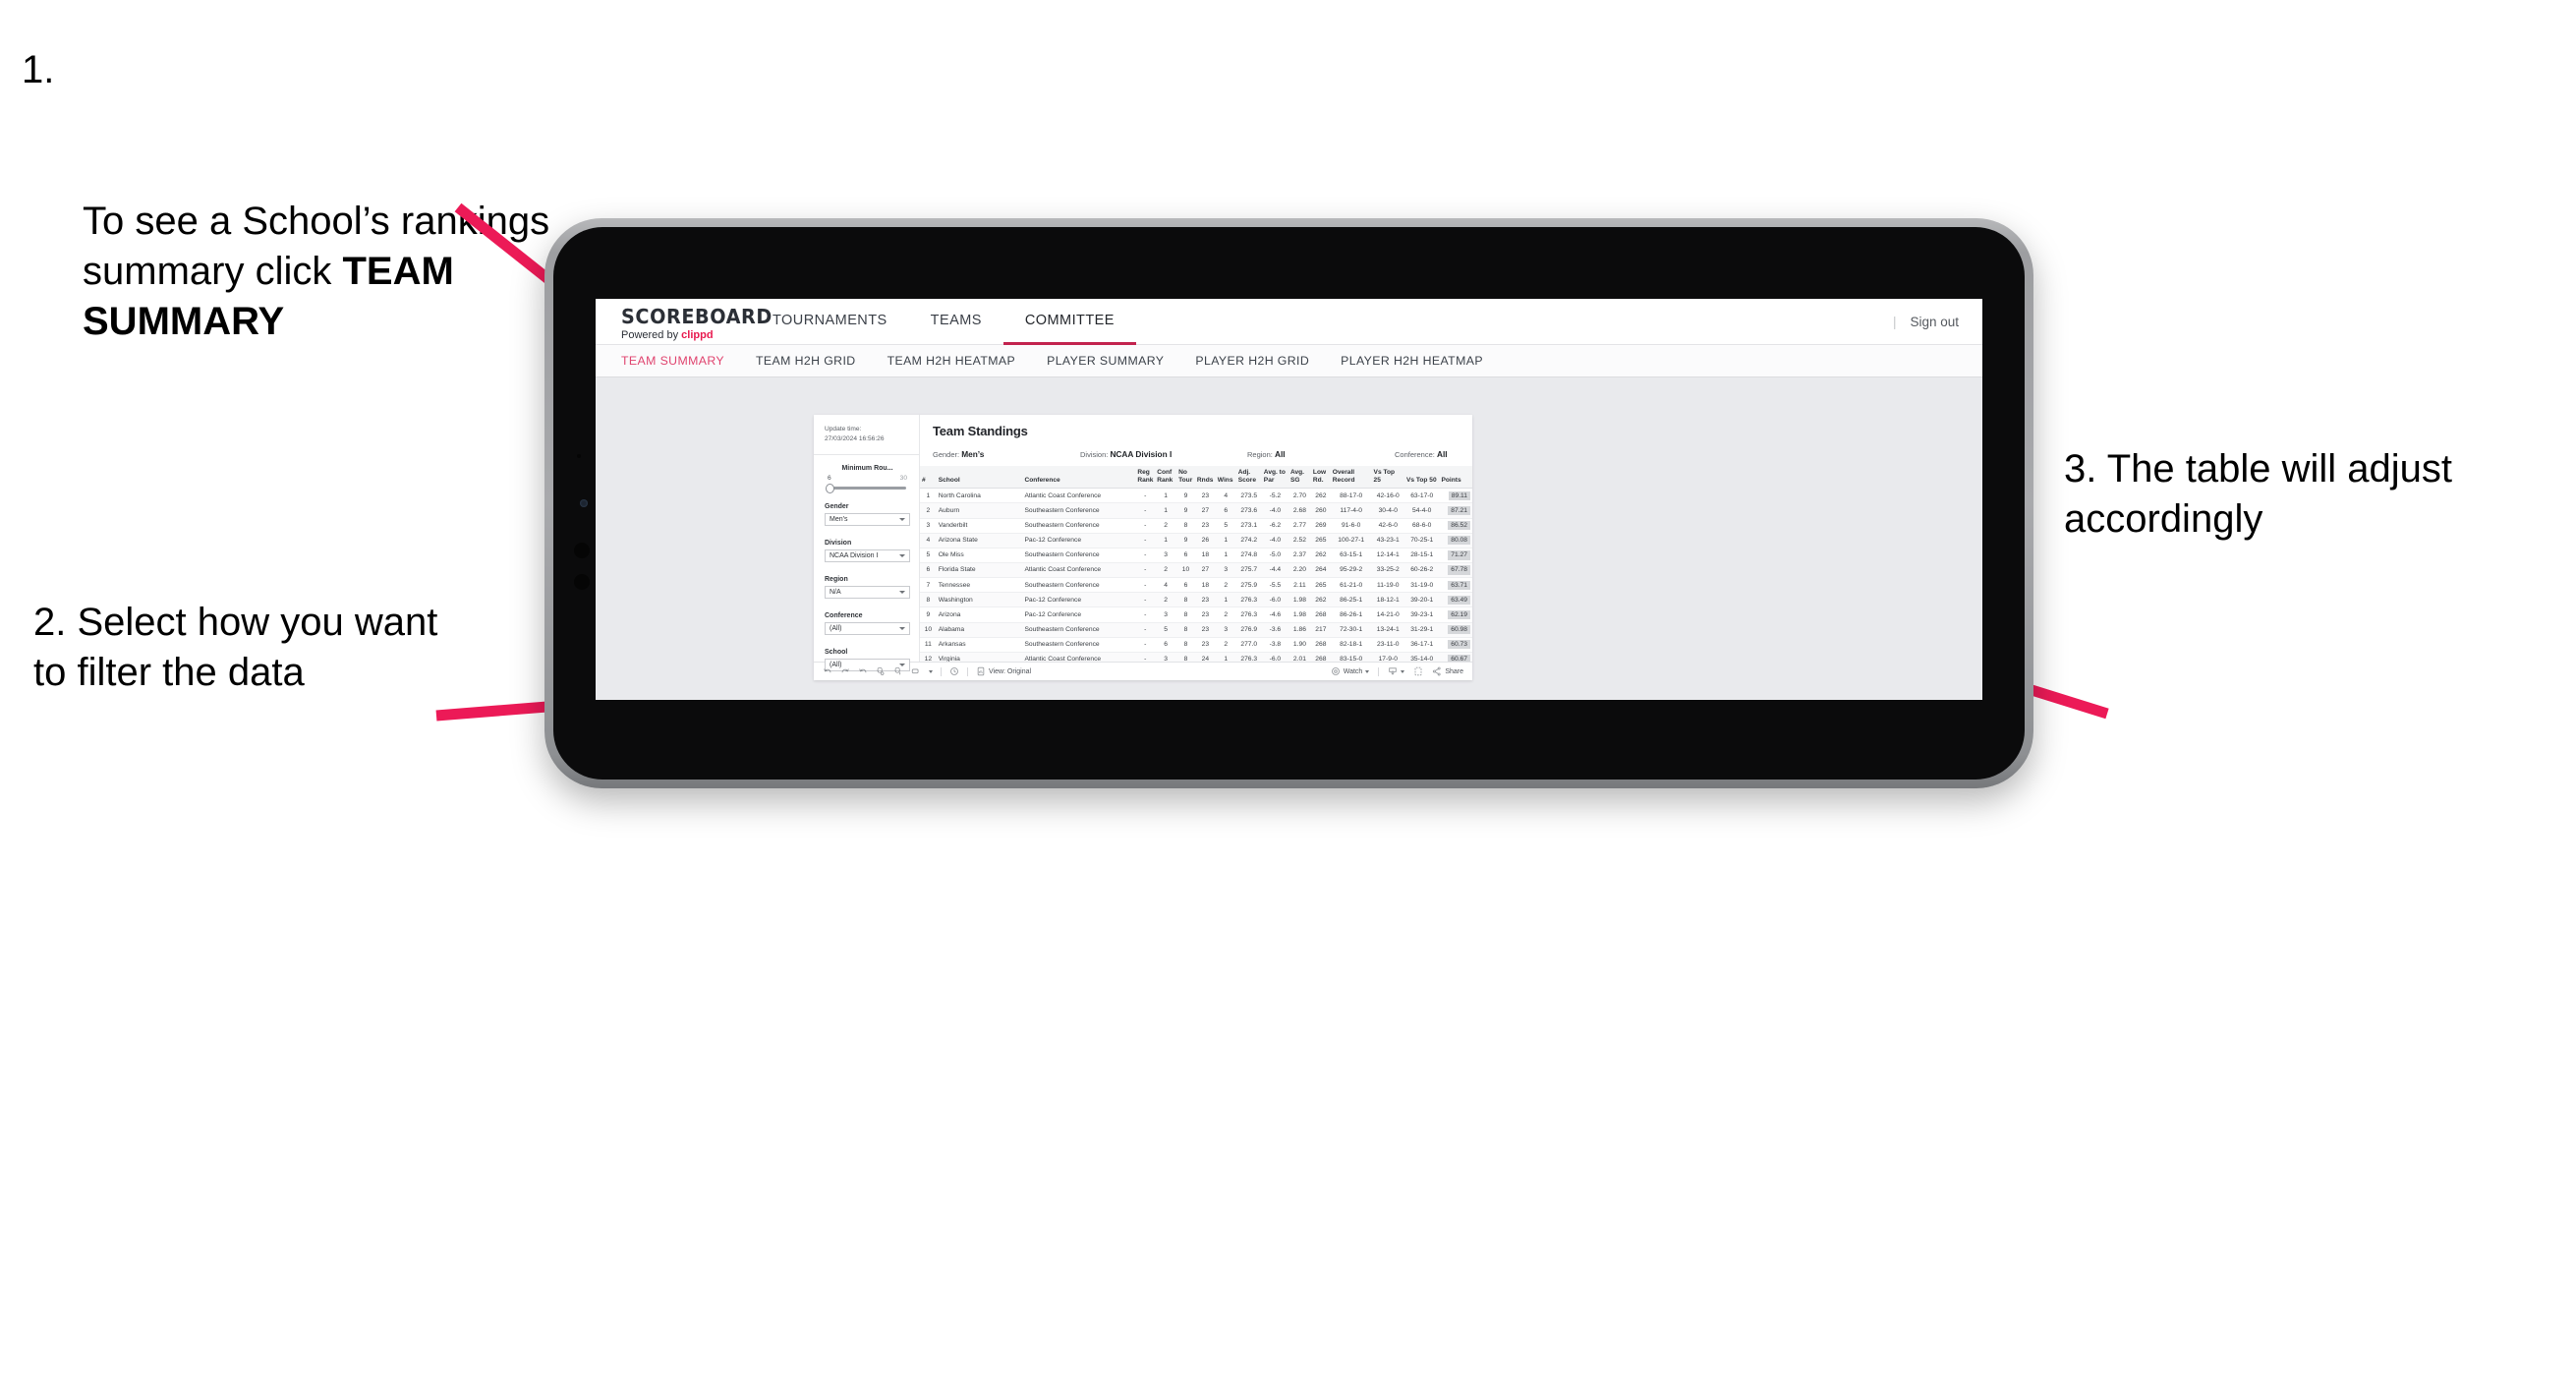 This screenshot has height=1386, width=2576. Describe the element at coordinates (579, 456) in the screenshot. I see `sensor-dot-icon` at that location.